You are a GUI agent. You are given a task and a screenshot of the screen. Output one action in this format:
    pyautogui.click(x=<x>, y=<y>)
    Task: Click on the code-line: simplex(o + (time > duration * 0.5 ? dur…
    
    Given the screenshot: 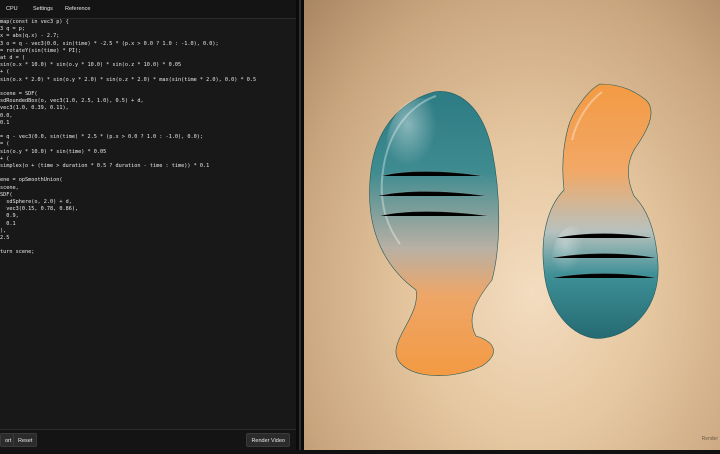 What is the action you would take?
    pyautogui.click(x=104, y=166)
    